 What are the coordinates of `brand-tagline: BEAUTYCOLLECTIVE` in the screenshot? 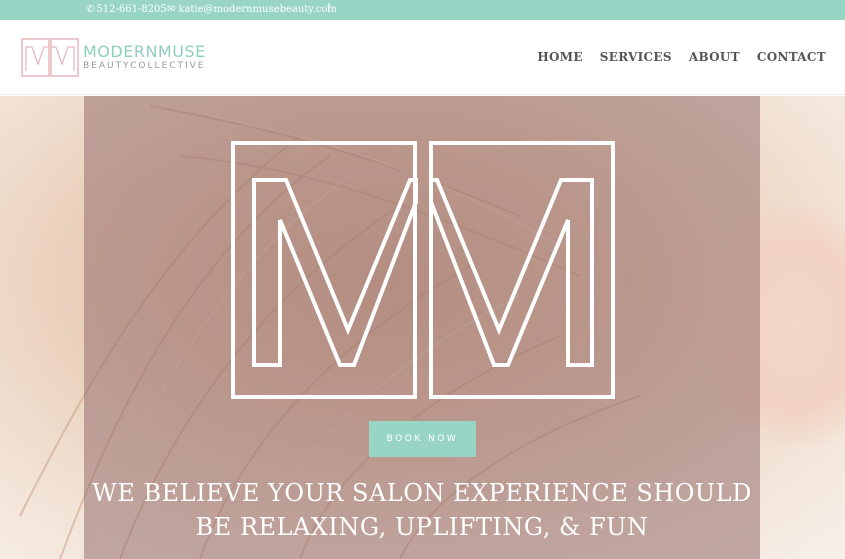 It's located at (144, 66).